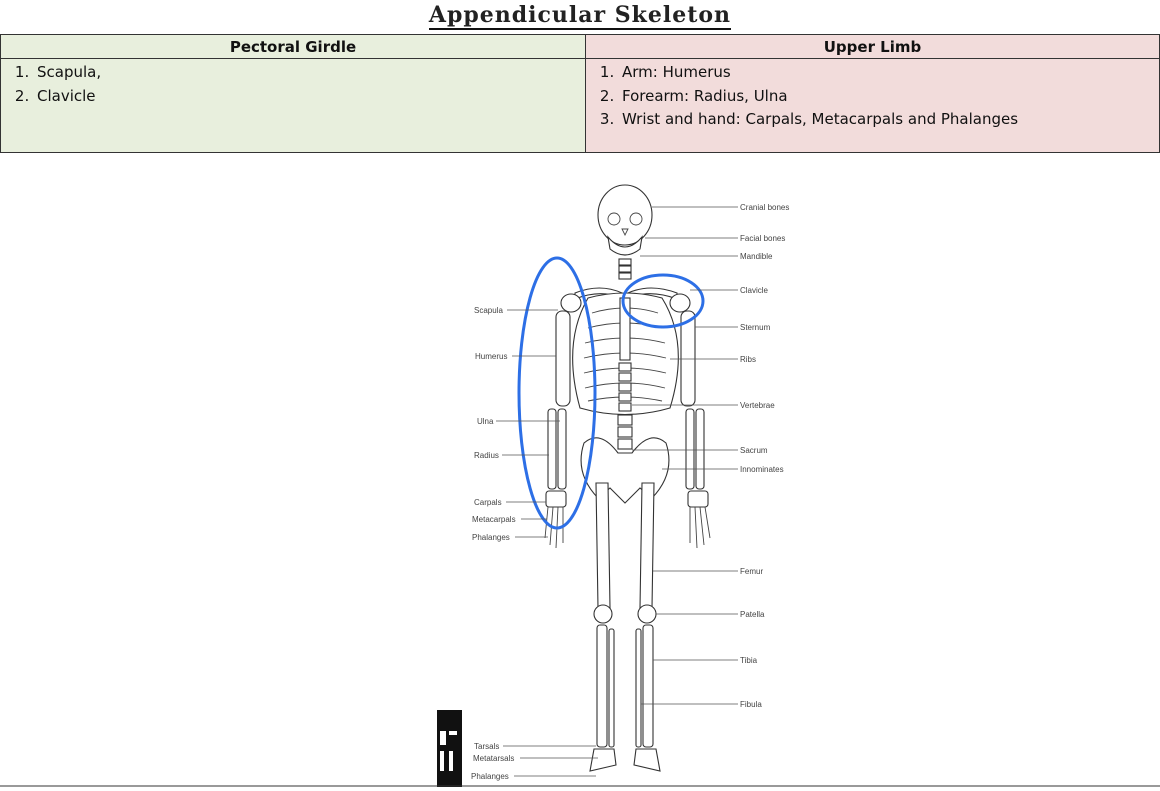  I want to click on list-item: Arm: Humerus, so click(889, 73).